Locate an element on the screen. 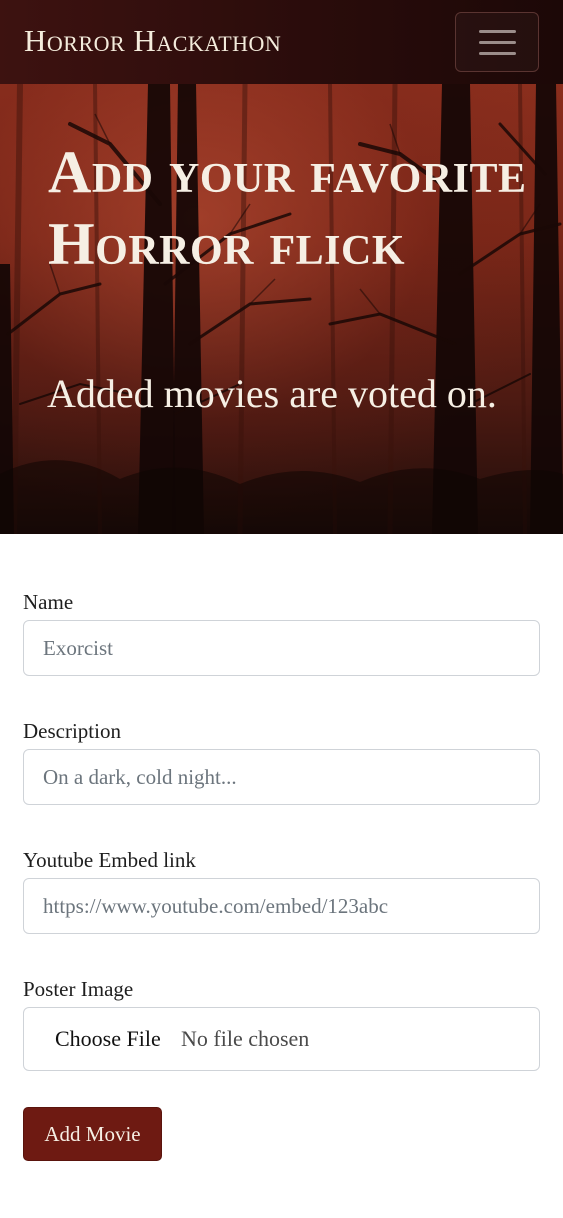  file-status-text: No file chosen is located at coordinates (245, 1038).